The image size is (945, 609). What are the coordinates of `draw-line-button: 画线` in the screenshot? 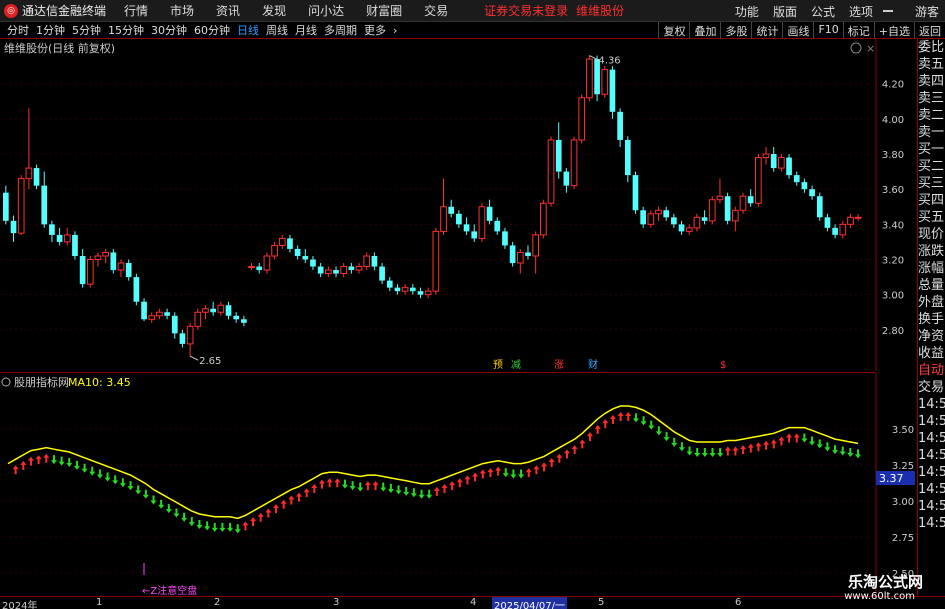 It's located at (797, 30).